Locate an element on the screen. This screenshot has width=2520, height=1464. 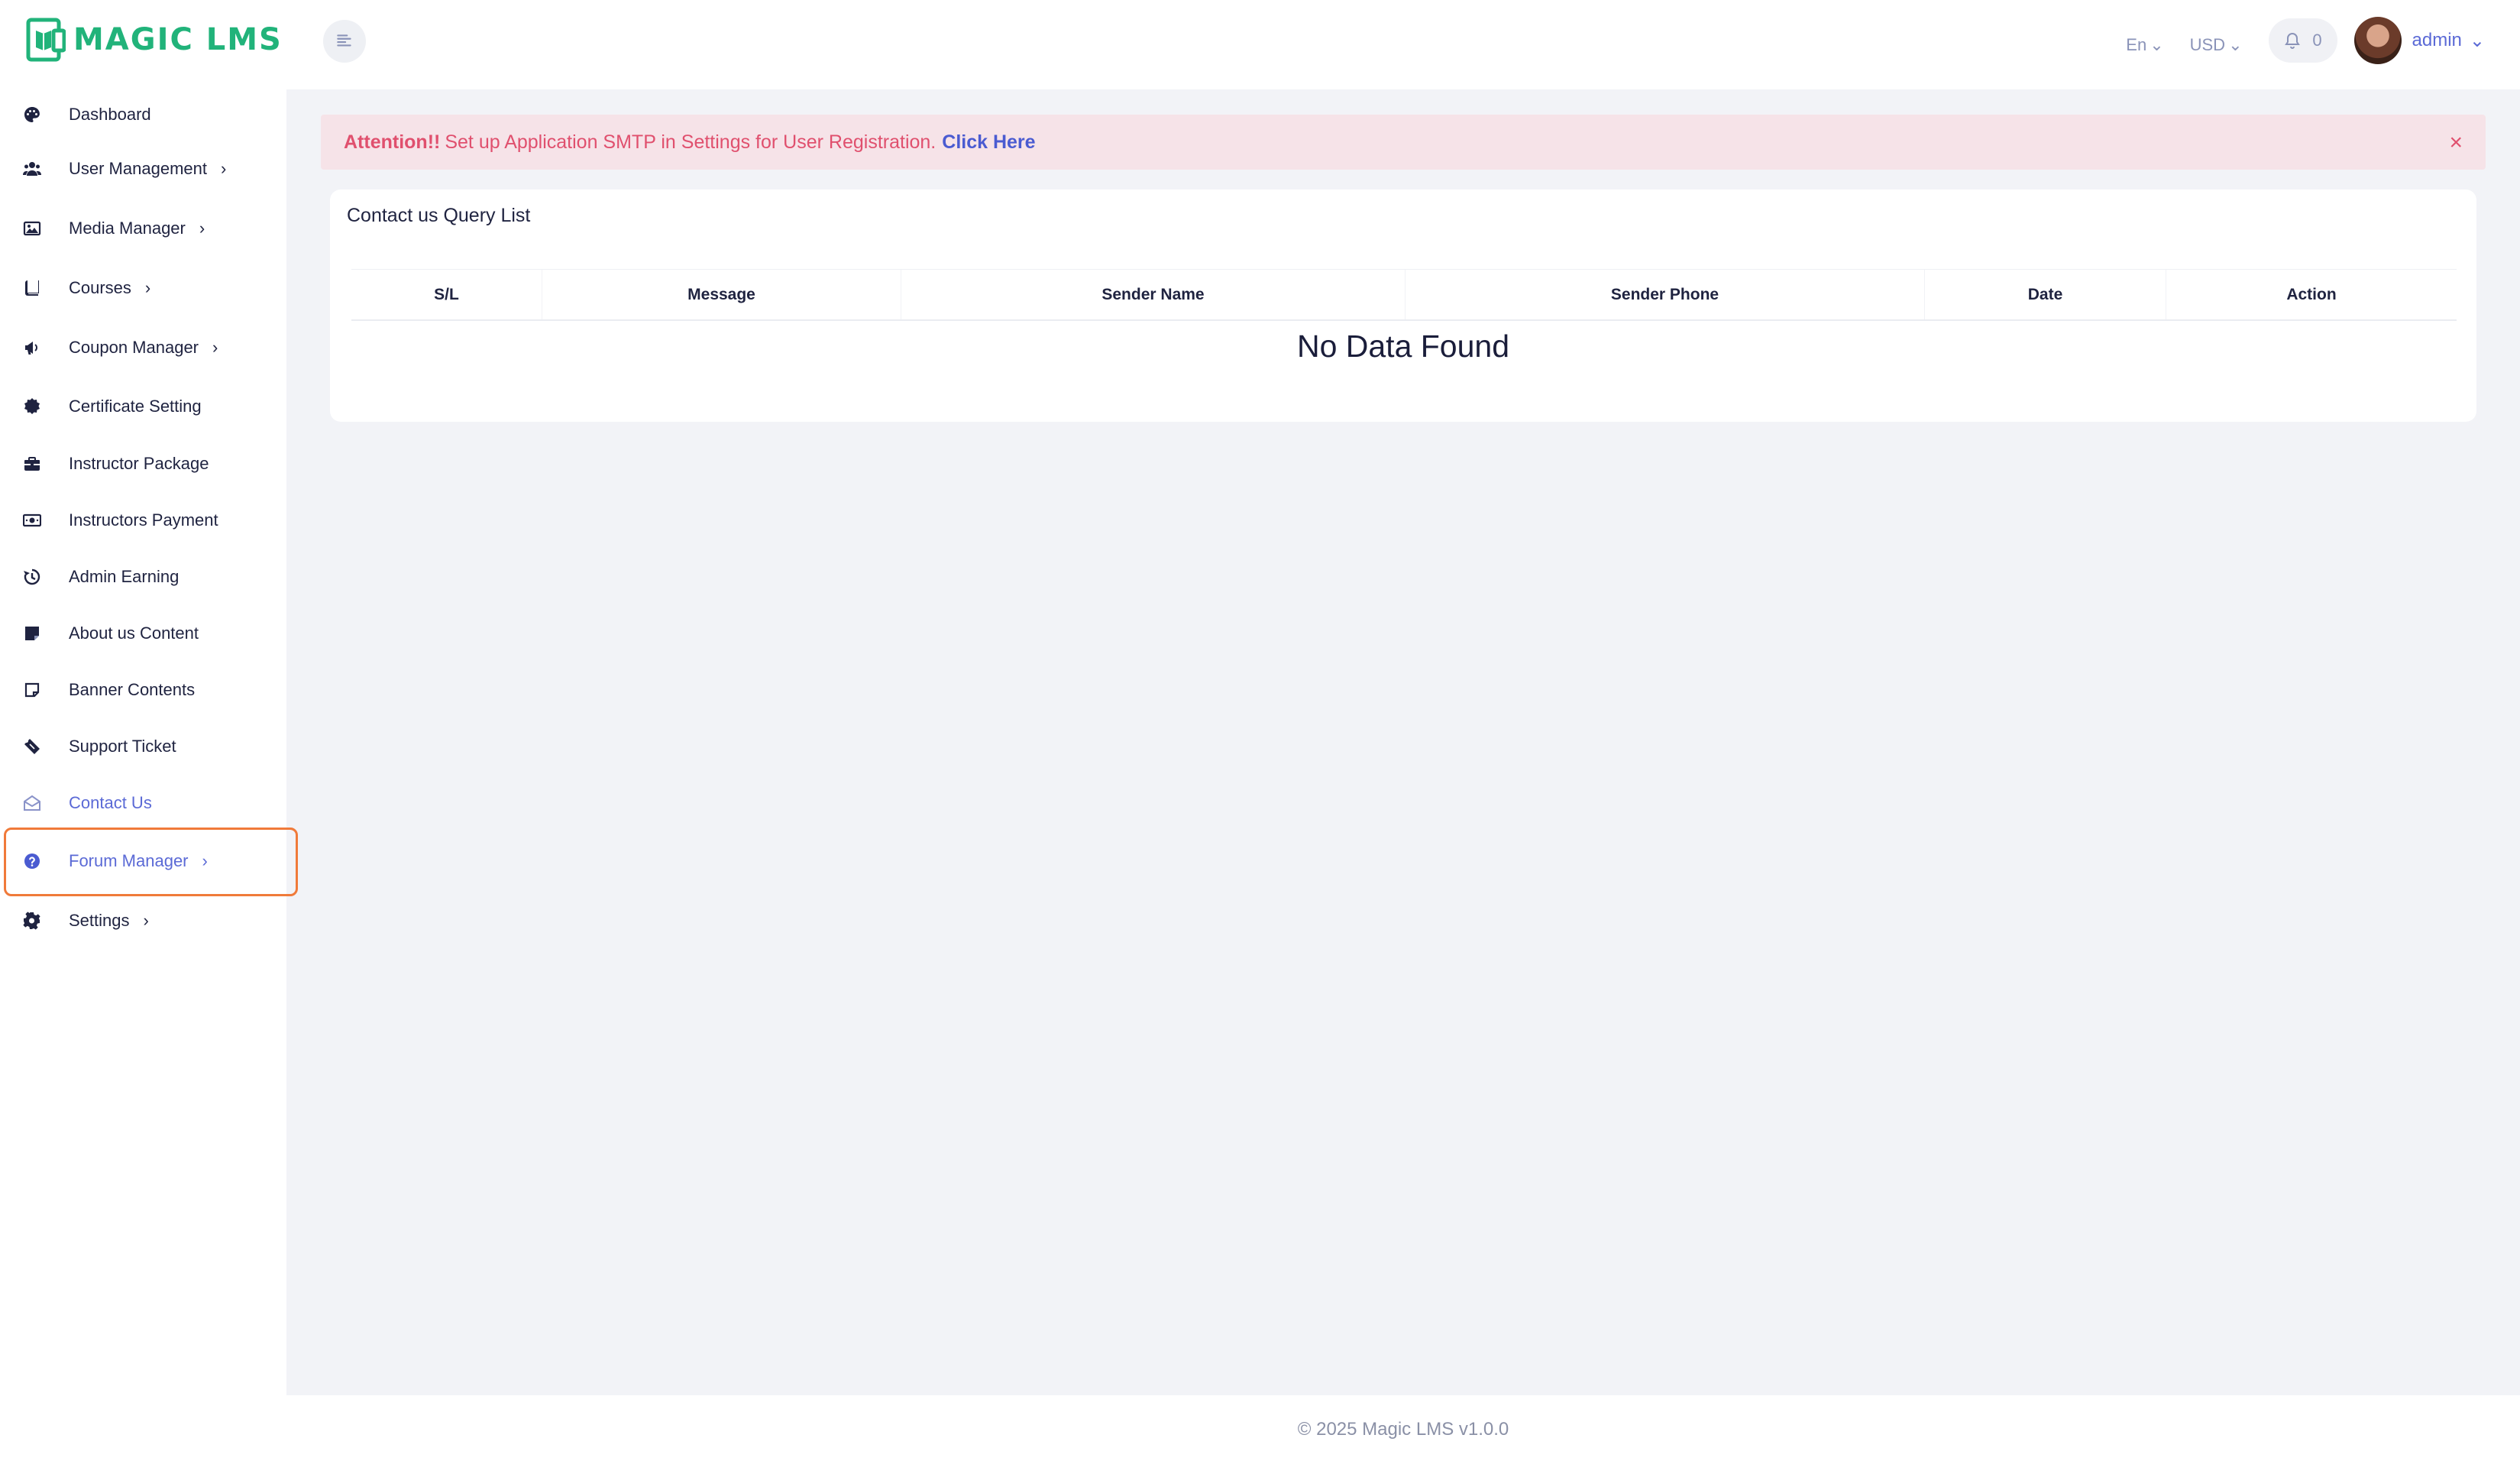
column-header: Sender Name is located at coordinates (1153, 294).